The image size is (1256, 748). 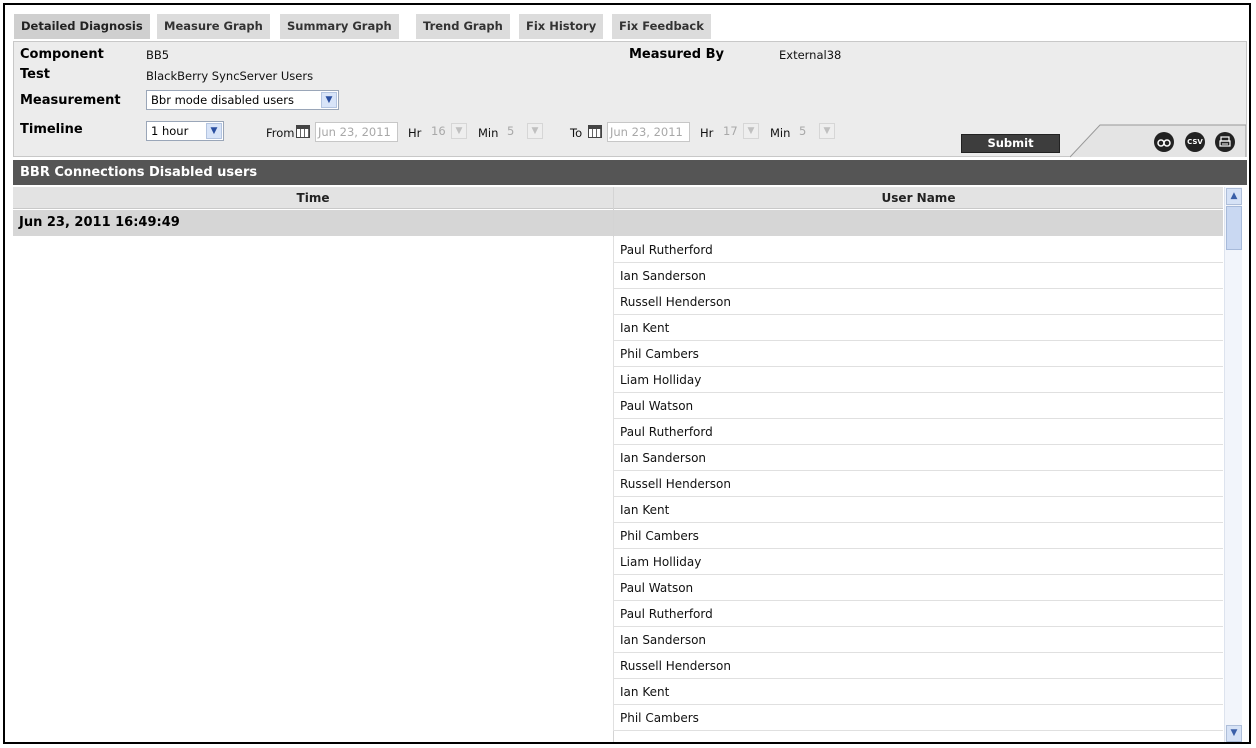 What do you see at coordinates (222, 100) in the screenshot?
I see `measurement-select-value: Bbr mode disabled users` at bounding box center [222, 100].